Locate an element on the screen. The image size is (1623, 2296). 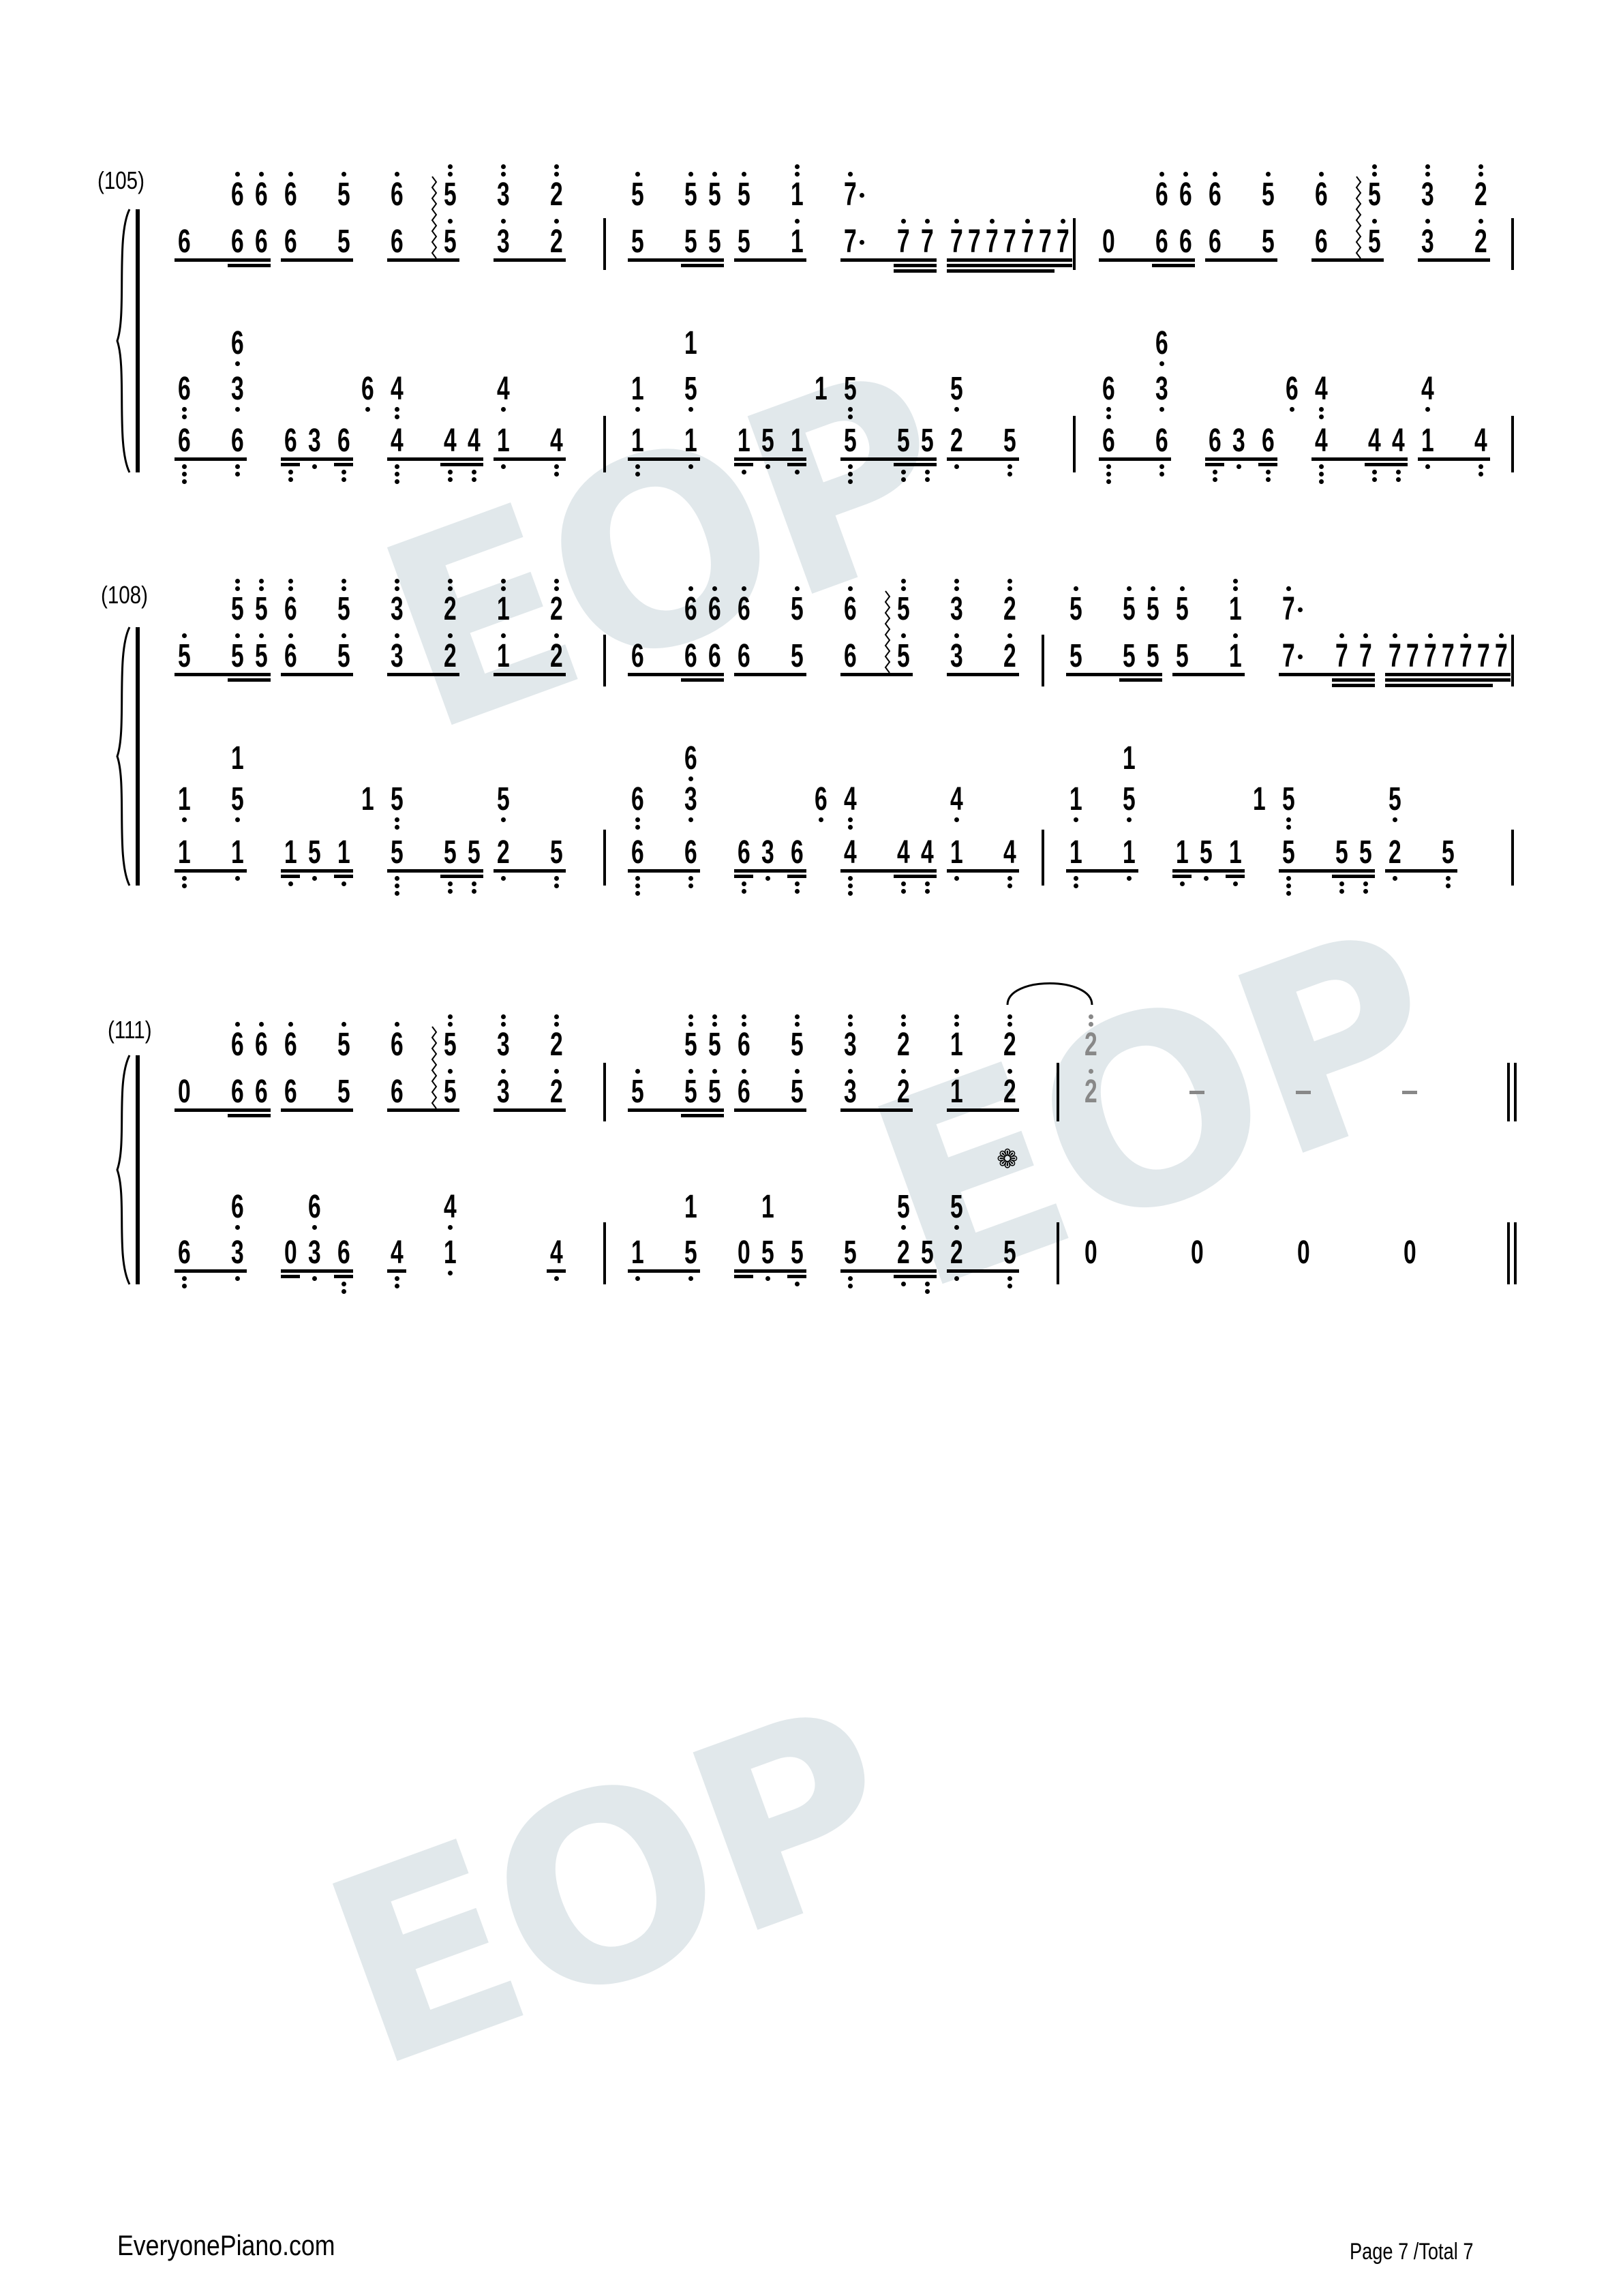
note: 0 is located at coordinates (1303, 1253).